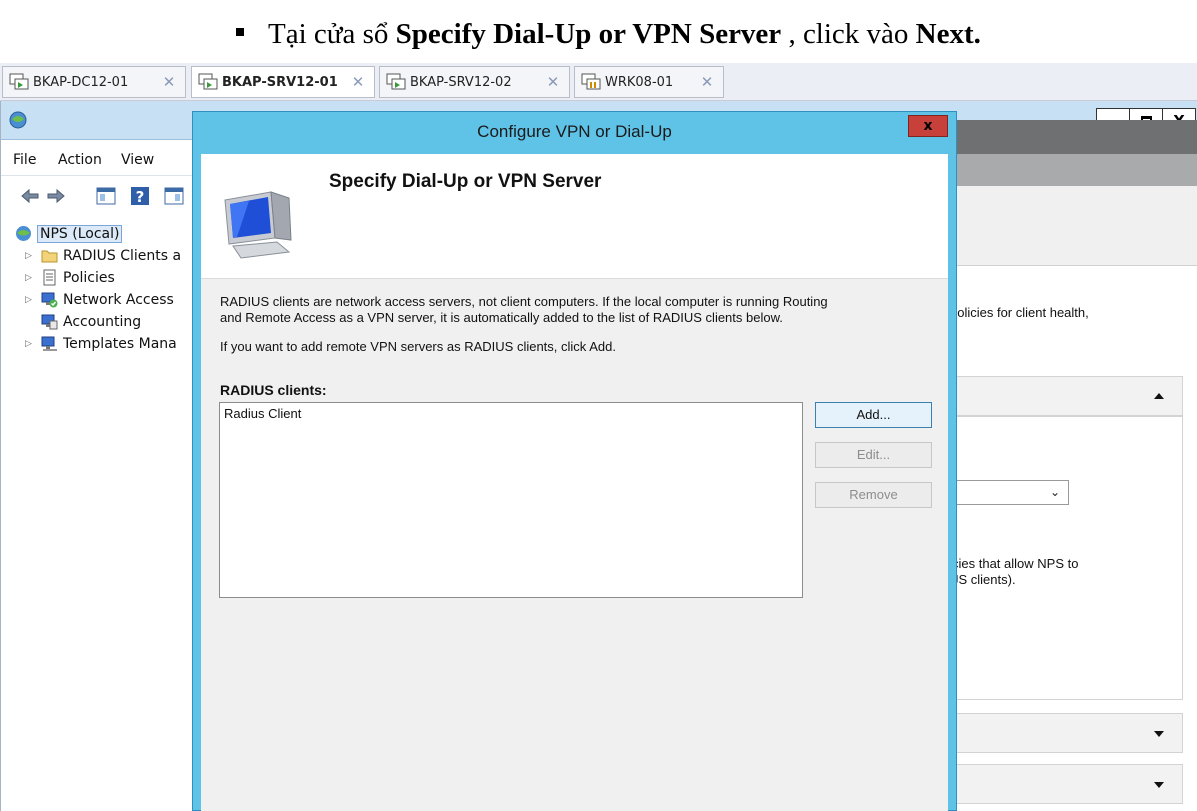  Describe the element at coordinates (1015, 563) in the screenshot. I see `right-pane-section-text-1: cies that allow NPS to` at that location.